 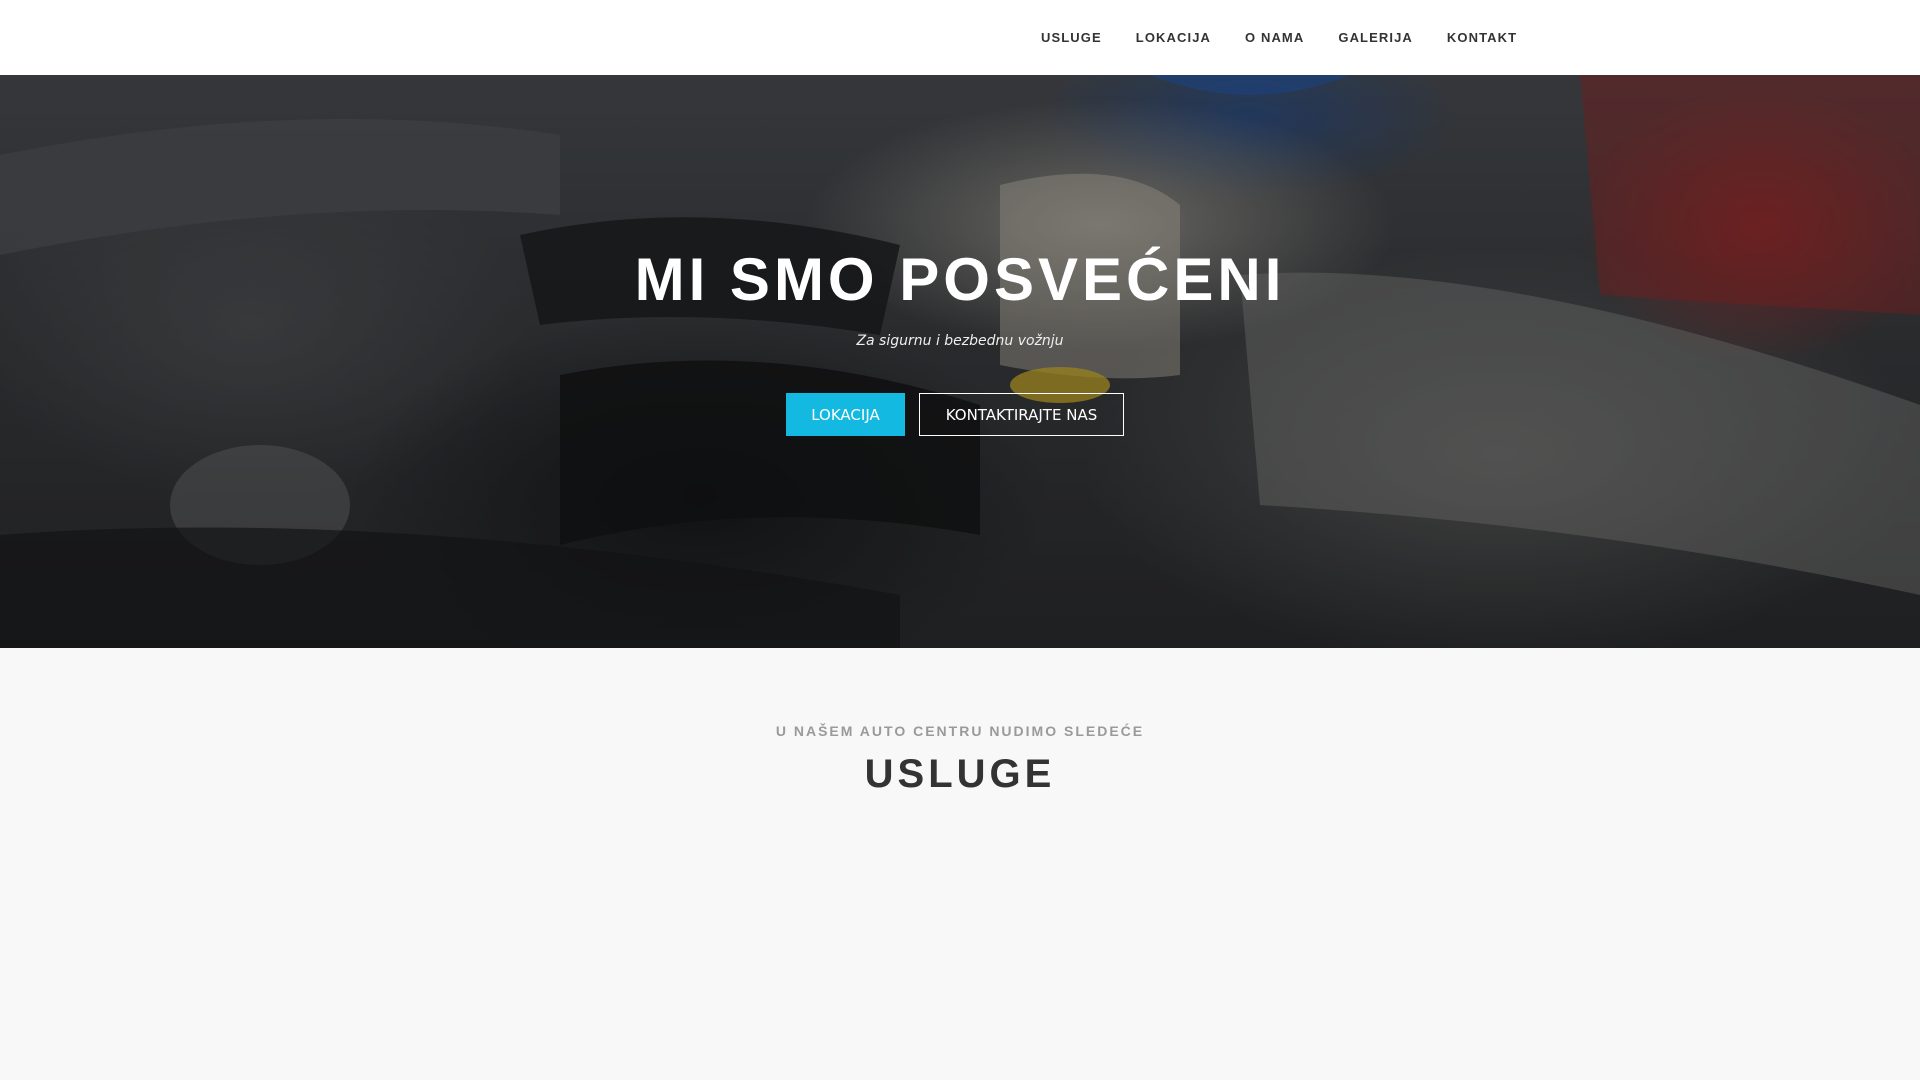 I want to click on nav-item-usluge: USLUGE, so click(x=1071, y=37).